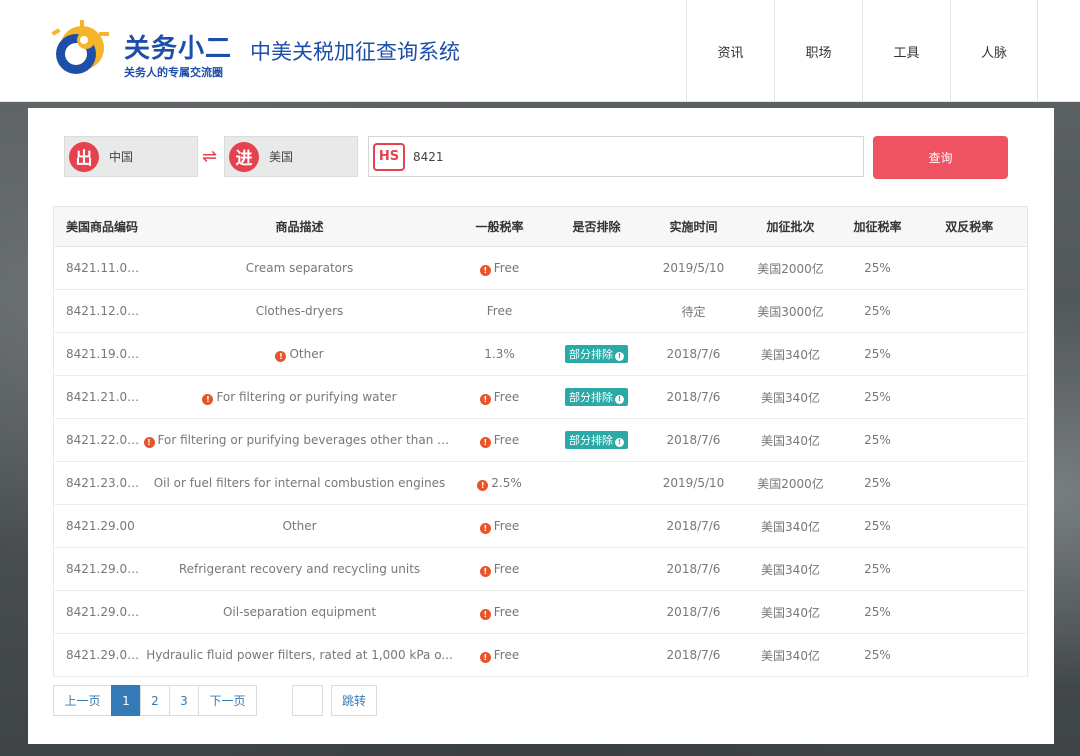  I want to click on prev-page-button: 上一页, so click(82, 700).